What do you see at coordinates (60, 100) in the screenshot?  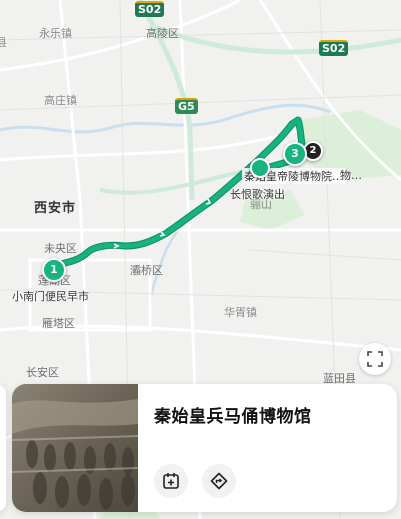 I see `map-label-gaozhuang: 高庄镇` at bounding box center [60, 100].